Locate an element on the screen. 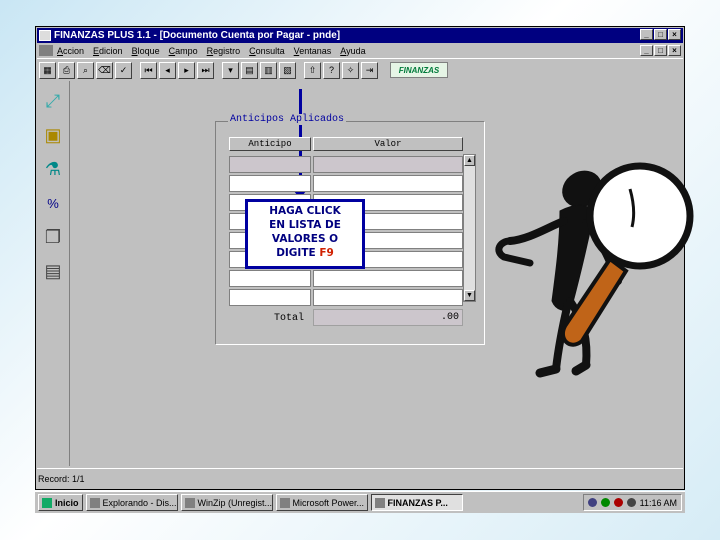 This screenshot has width=720, height=540. first-record-icon: ⏮ is located at coordinates (148, 70).